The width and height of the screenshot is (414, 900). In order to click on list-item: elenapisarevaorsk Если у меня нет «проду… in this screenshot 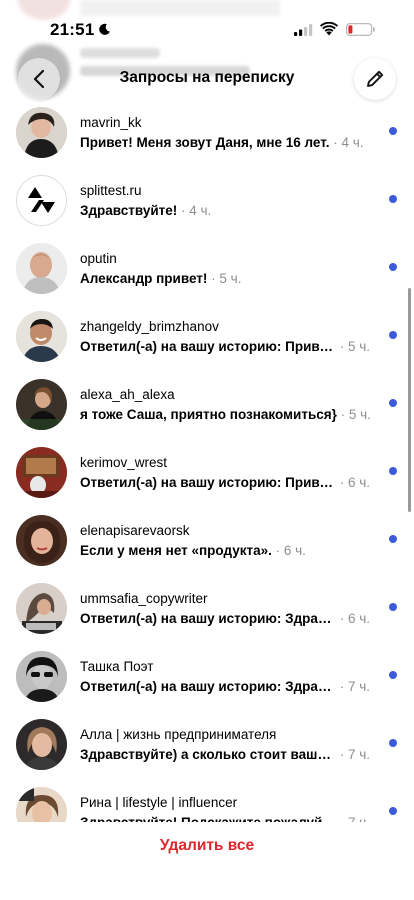, I will do `click(207, 540)`.